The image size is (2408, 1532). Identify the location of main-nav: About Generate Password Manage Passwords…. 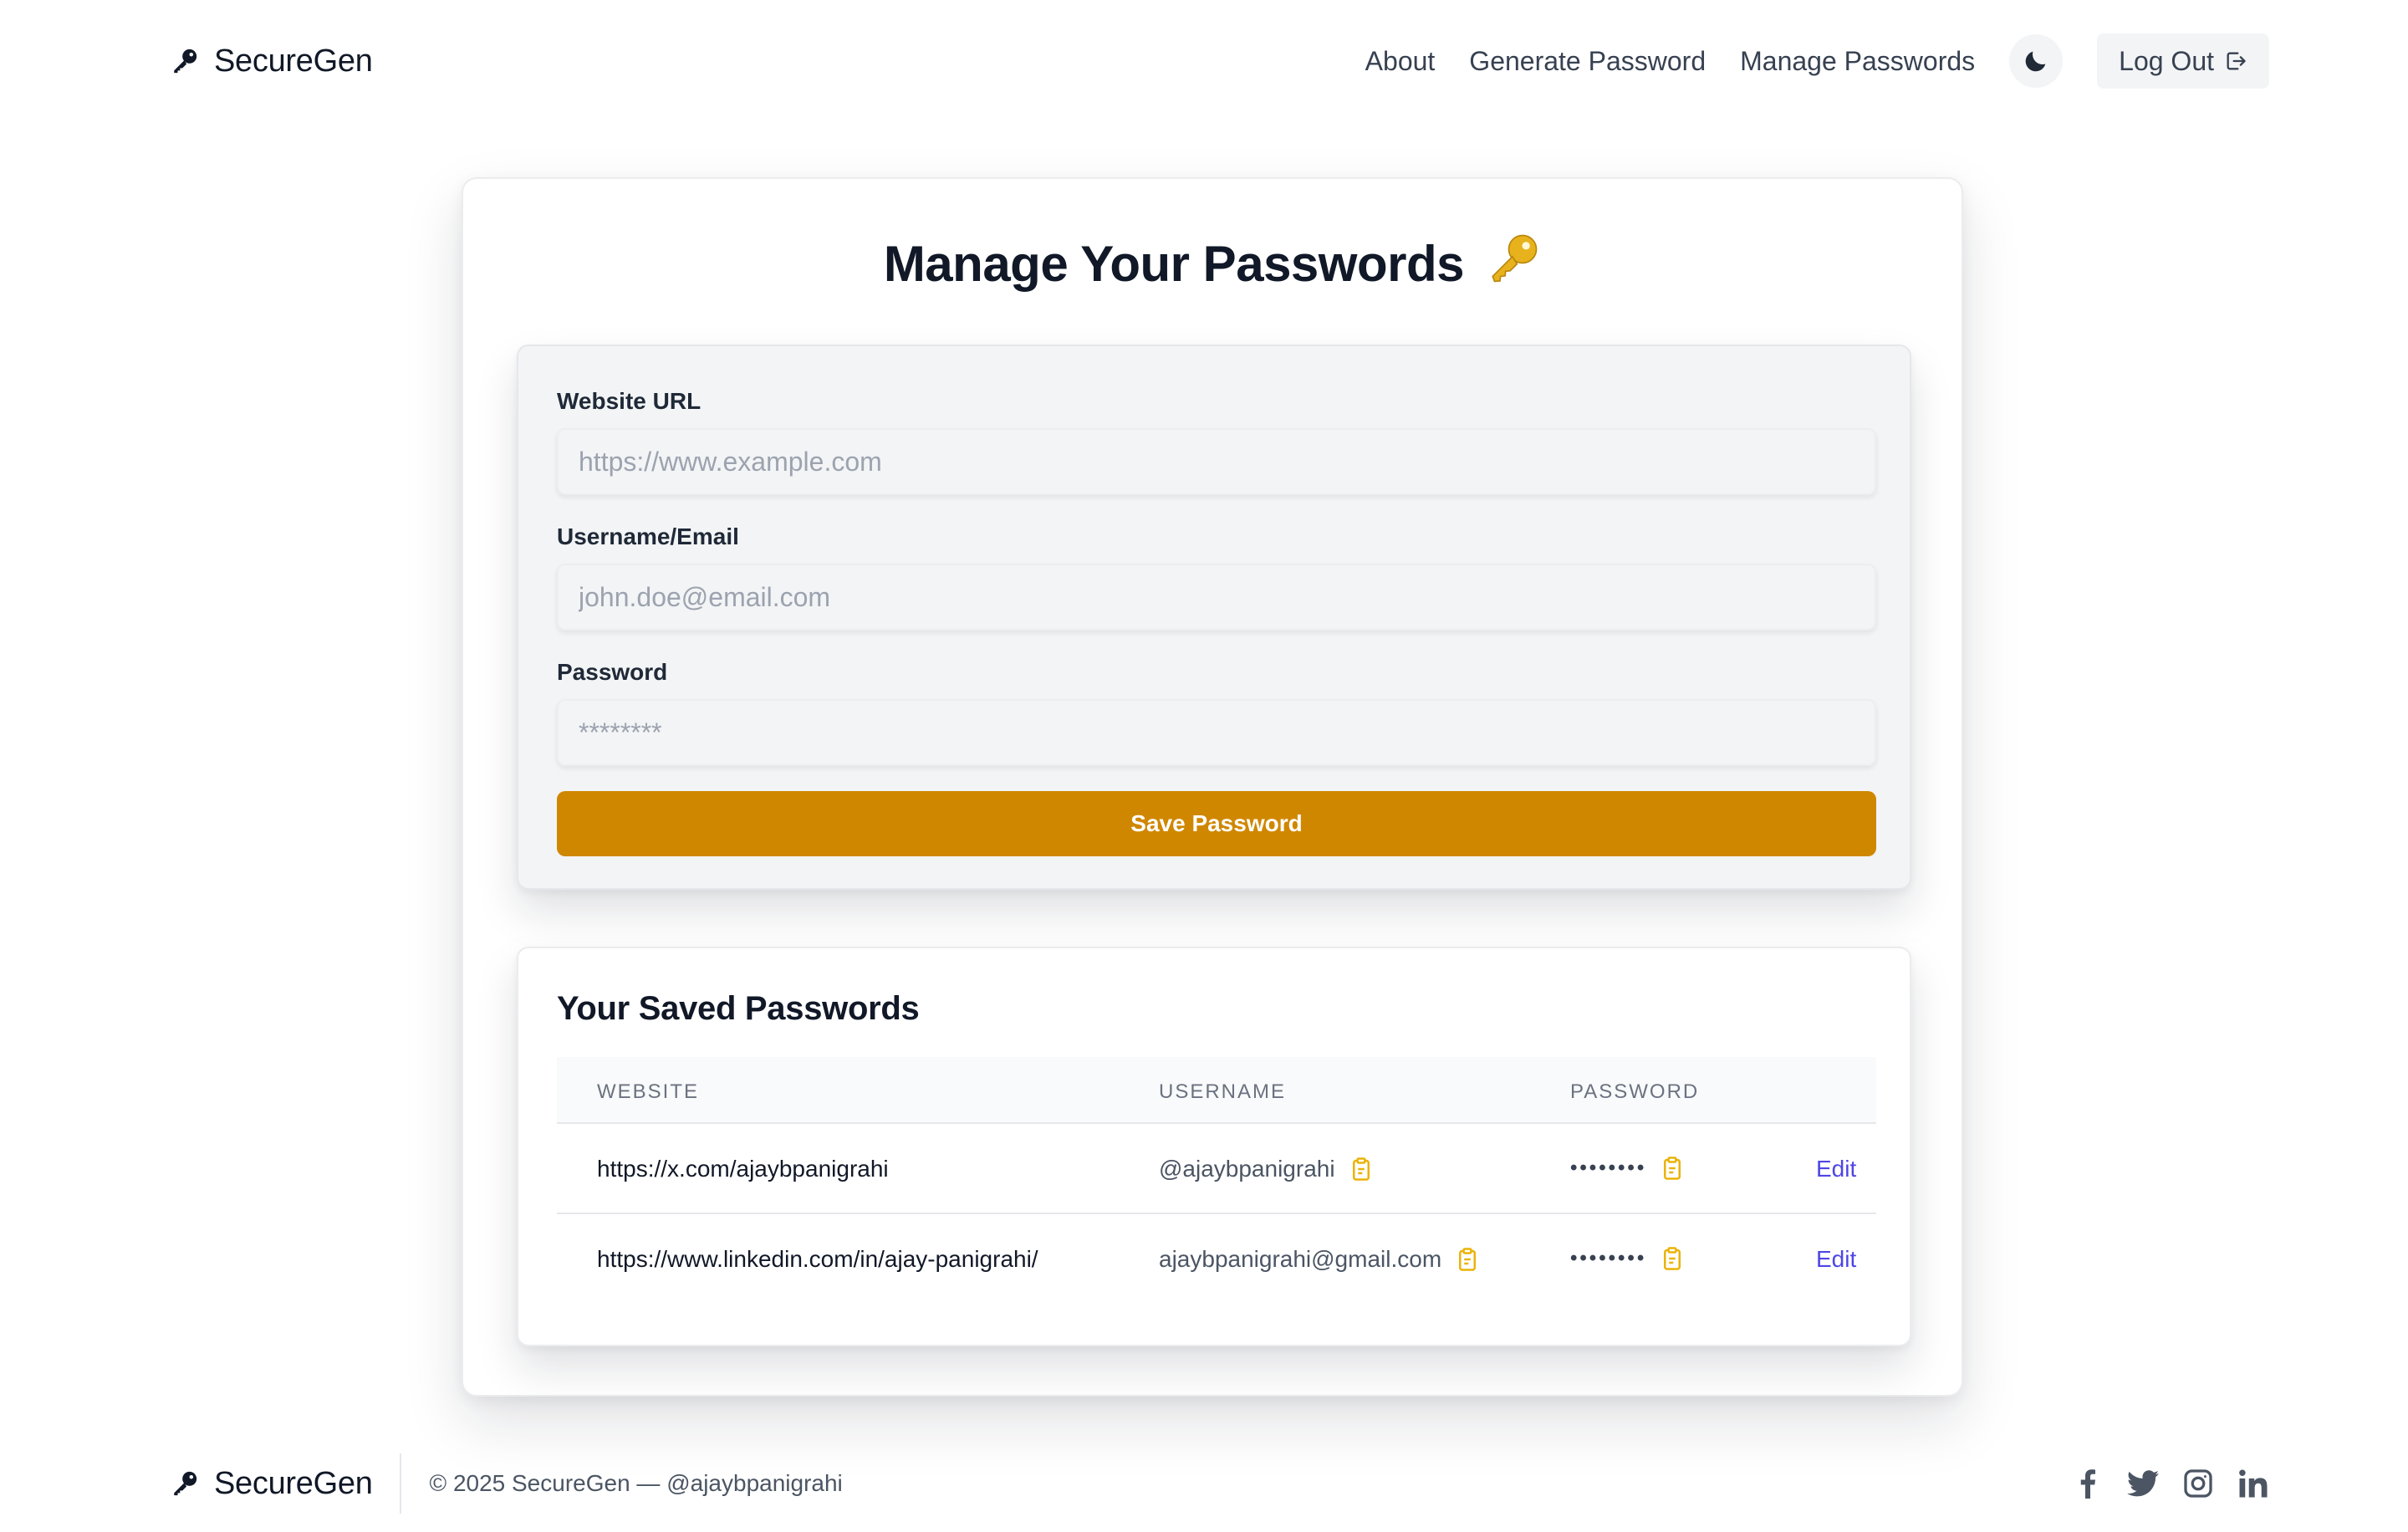
(1817, 61).